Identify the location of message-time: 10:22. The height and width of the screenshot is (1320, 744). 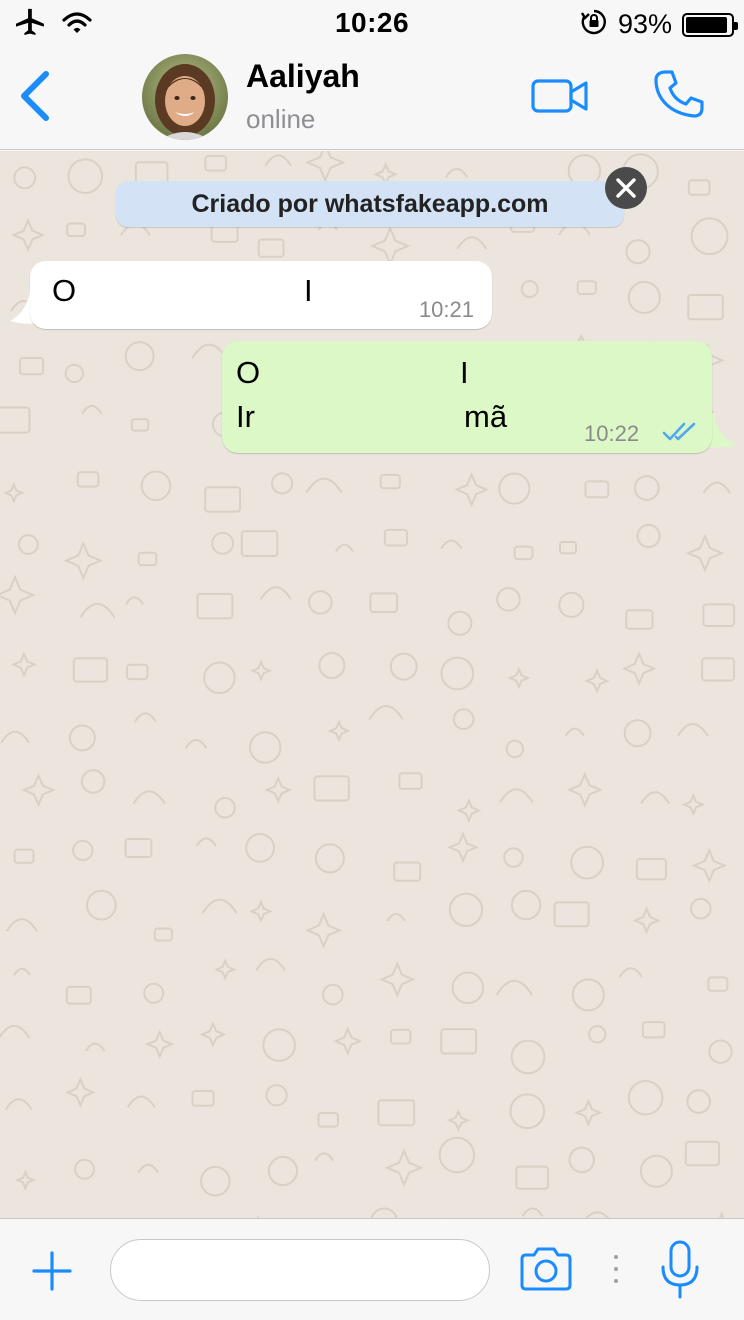
(612, 433).